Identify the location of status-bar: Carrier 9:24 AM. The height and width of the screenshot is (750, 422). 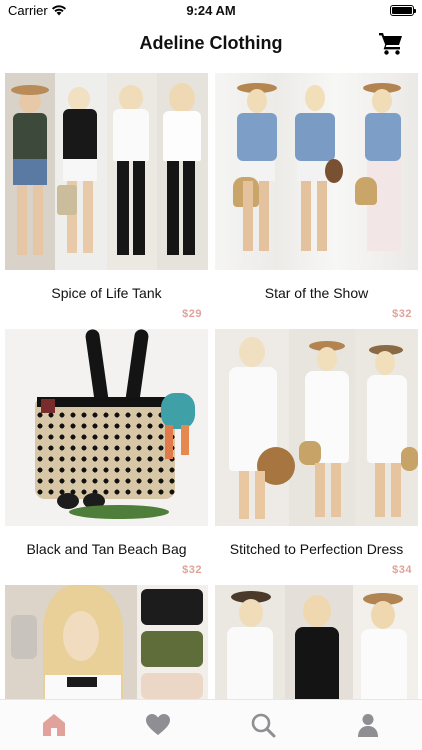
(211, 11).